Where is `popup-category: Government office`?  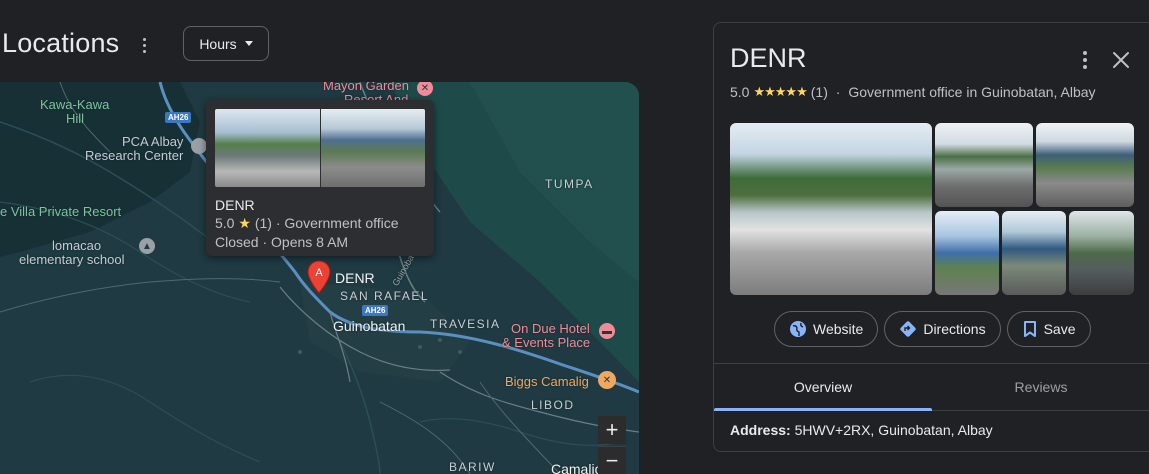
popup-category: Government office is located at coordinates (341, 223).